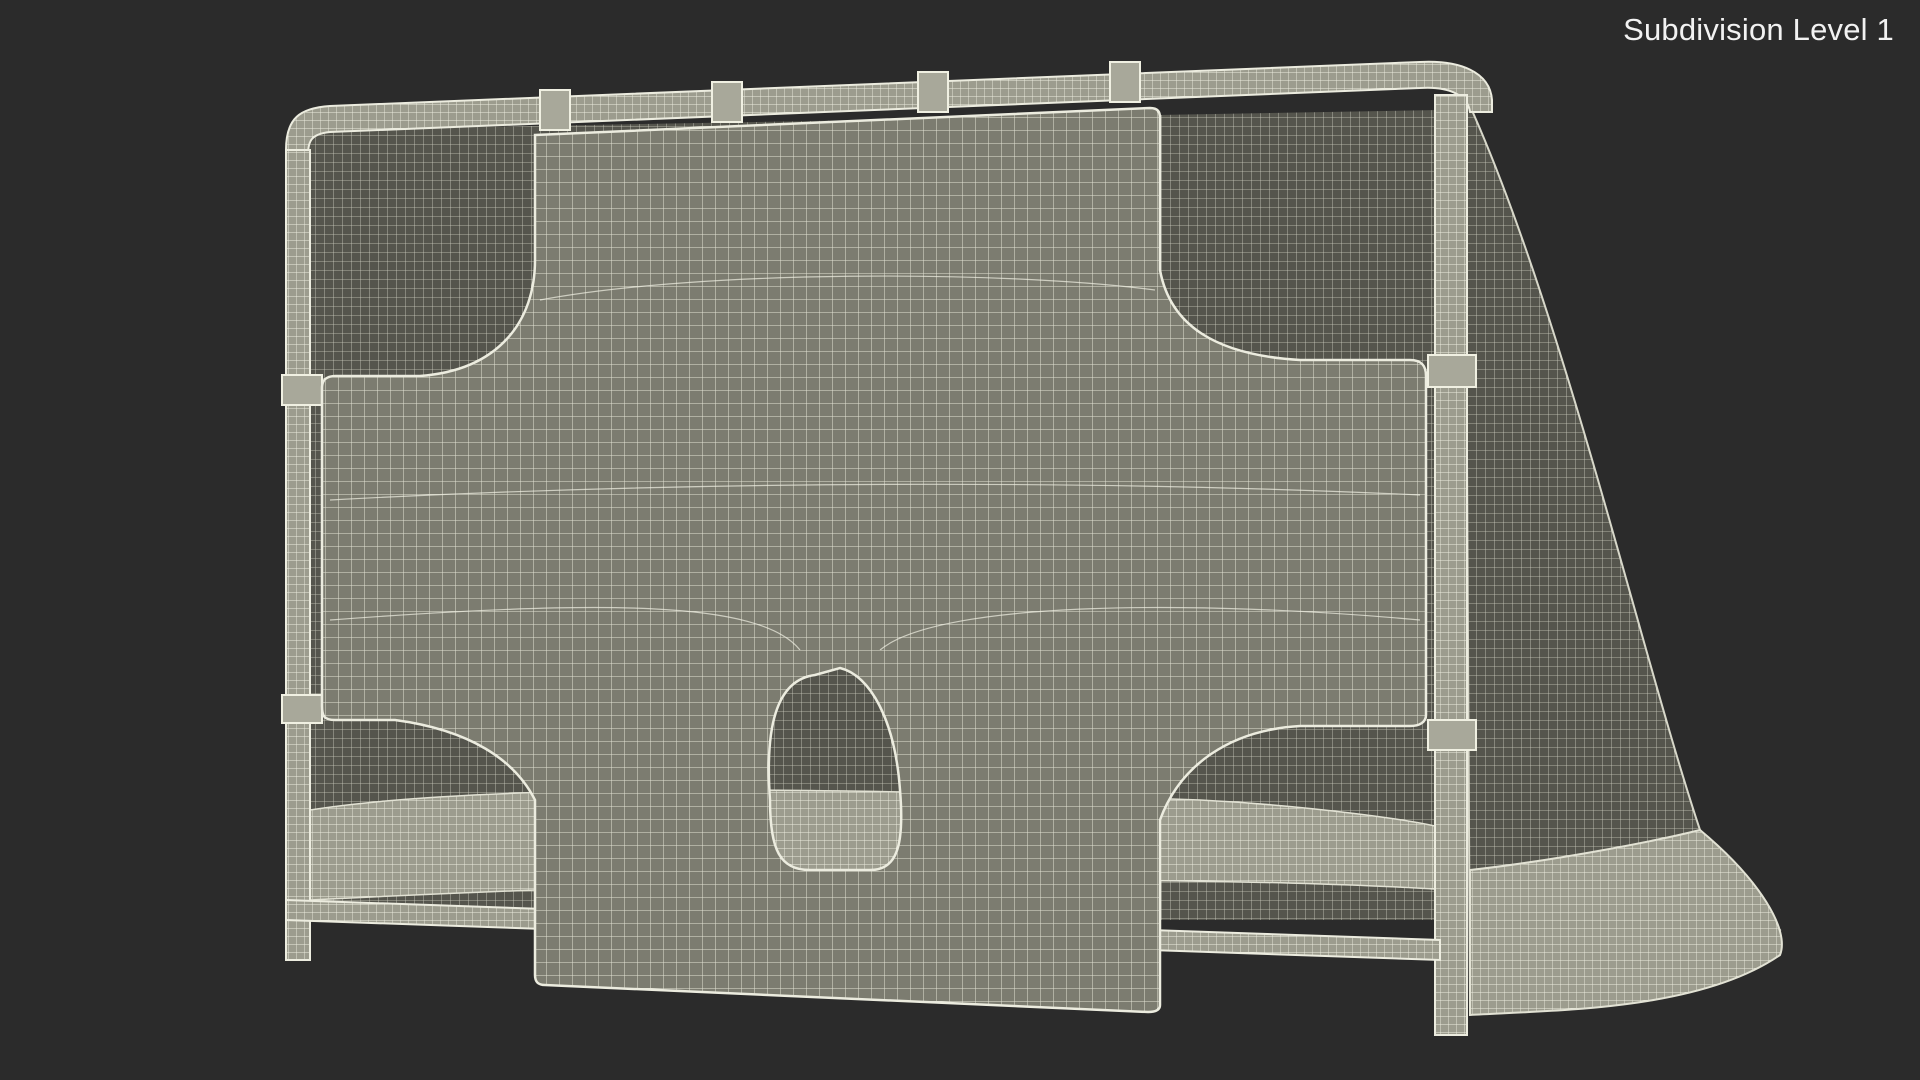 The width and height of the screenshot is (1920, 1080). What do you see at coordinates (1623, 555) in the screenshot?
I see `side-net-right` at bounding box center [1623, 555].